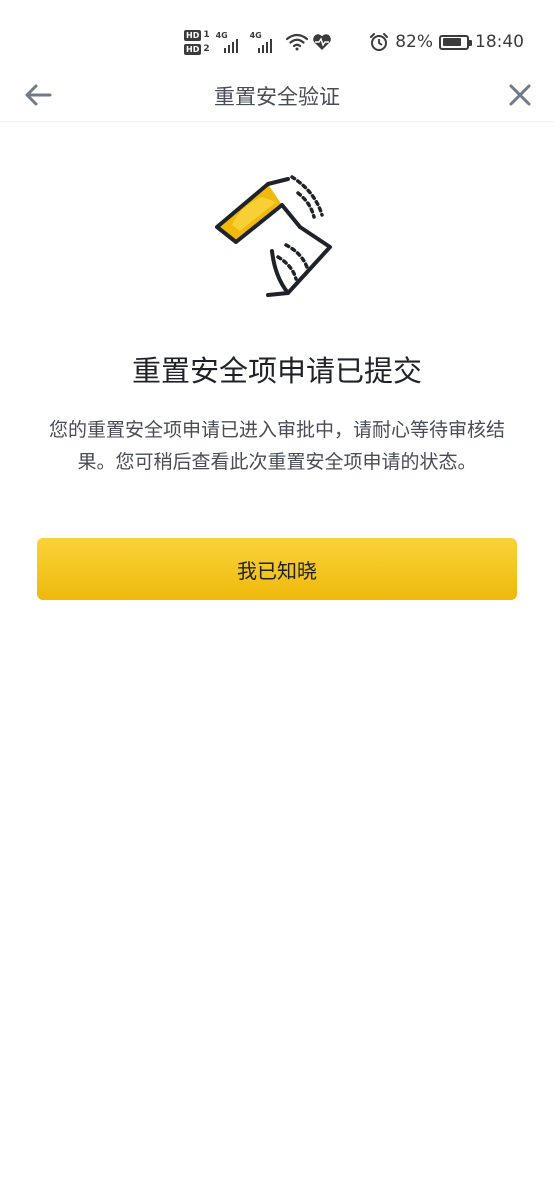  Describe the element at coordinates (379, 42) in the screenshot. I see `alarm-icon` at that location.